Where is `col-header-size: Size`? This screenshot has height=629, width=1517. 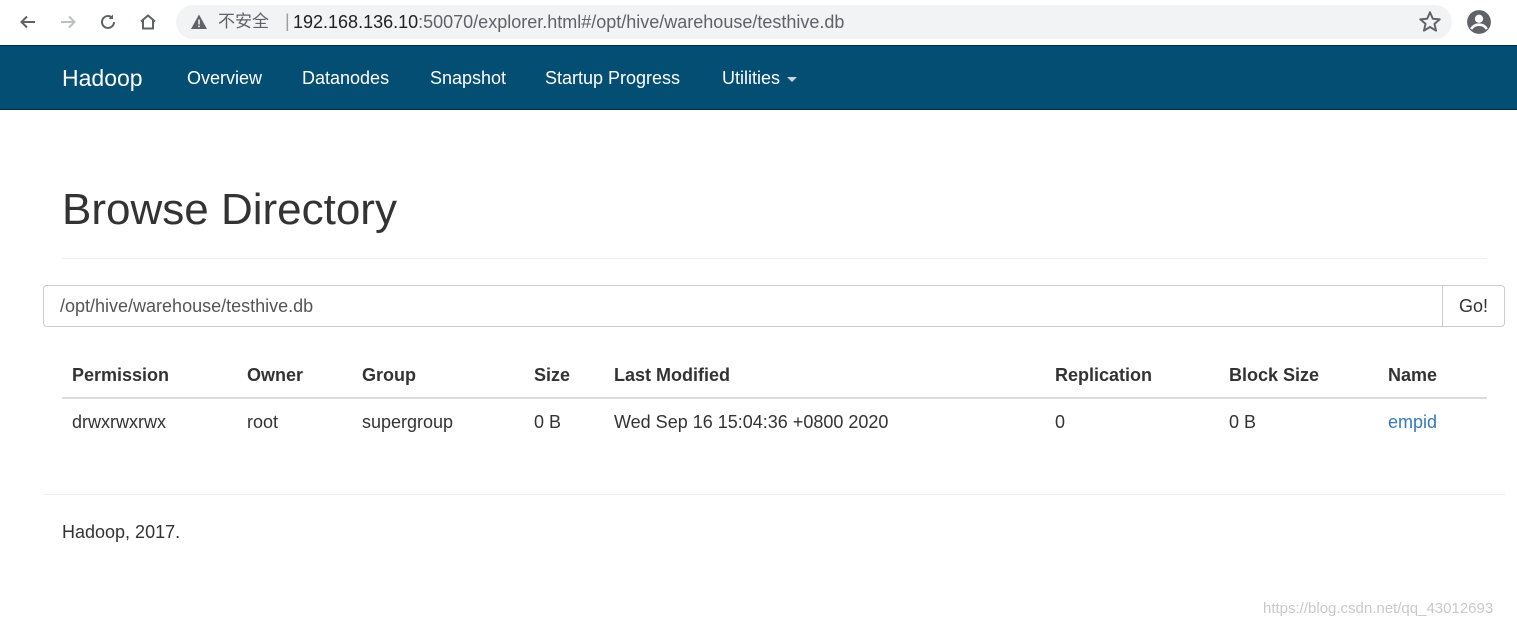 col-header-size: Size is located at coordinates (552, 375).